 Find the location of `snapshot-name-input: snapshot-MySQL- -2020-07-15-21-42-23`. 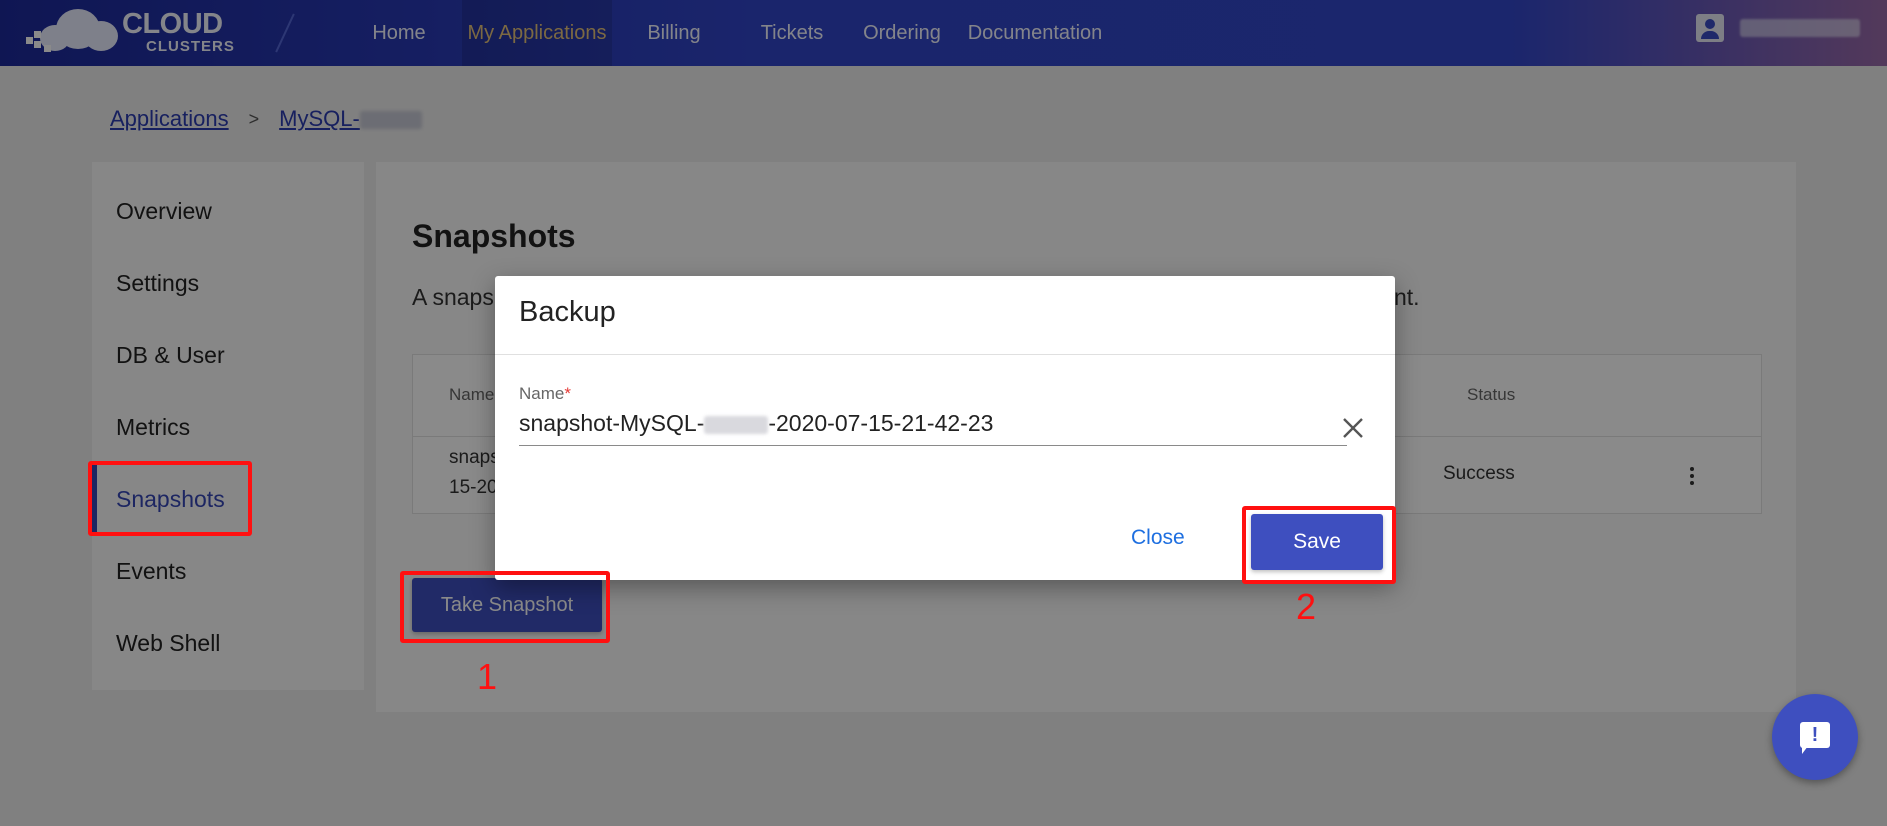

snapshot-name-input: snapshot-MySQL- -2020-07-15-21-42-23 is located at coordinates (933, 428).